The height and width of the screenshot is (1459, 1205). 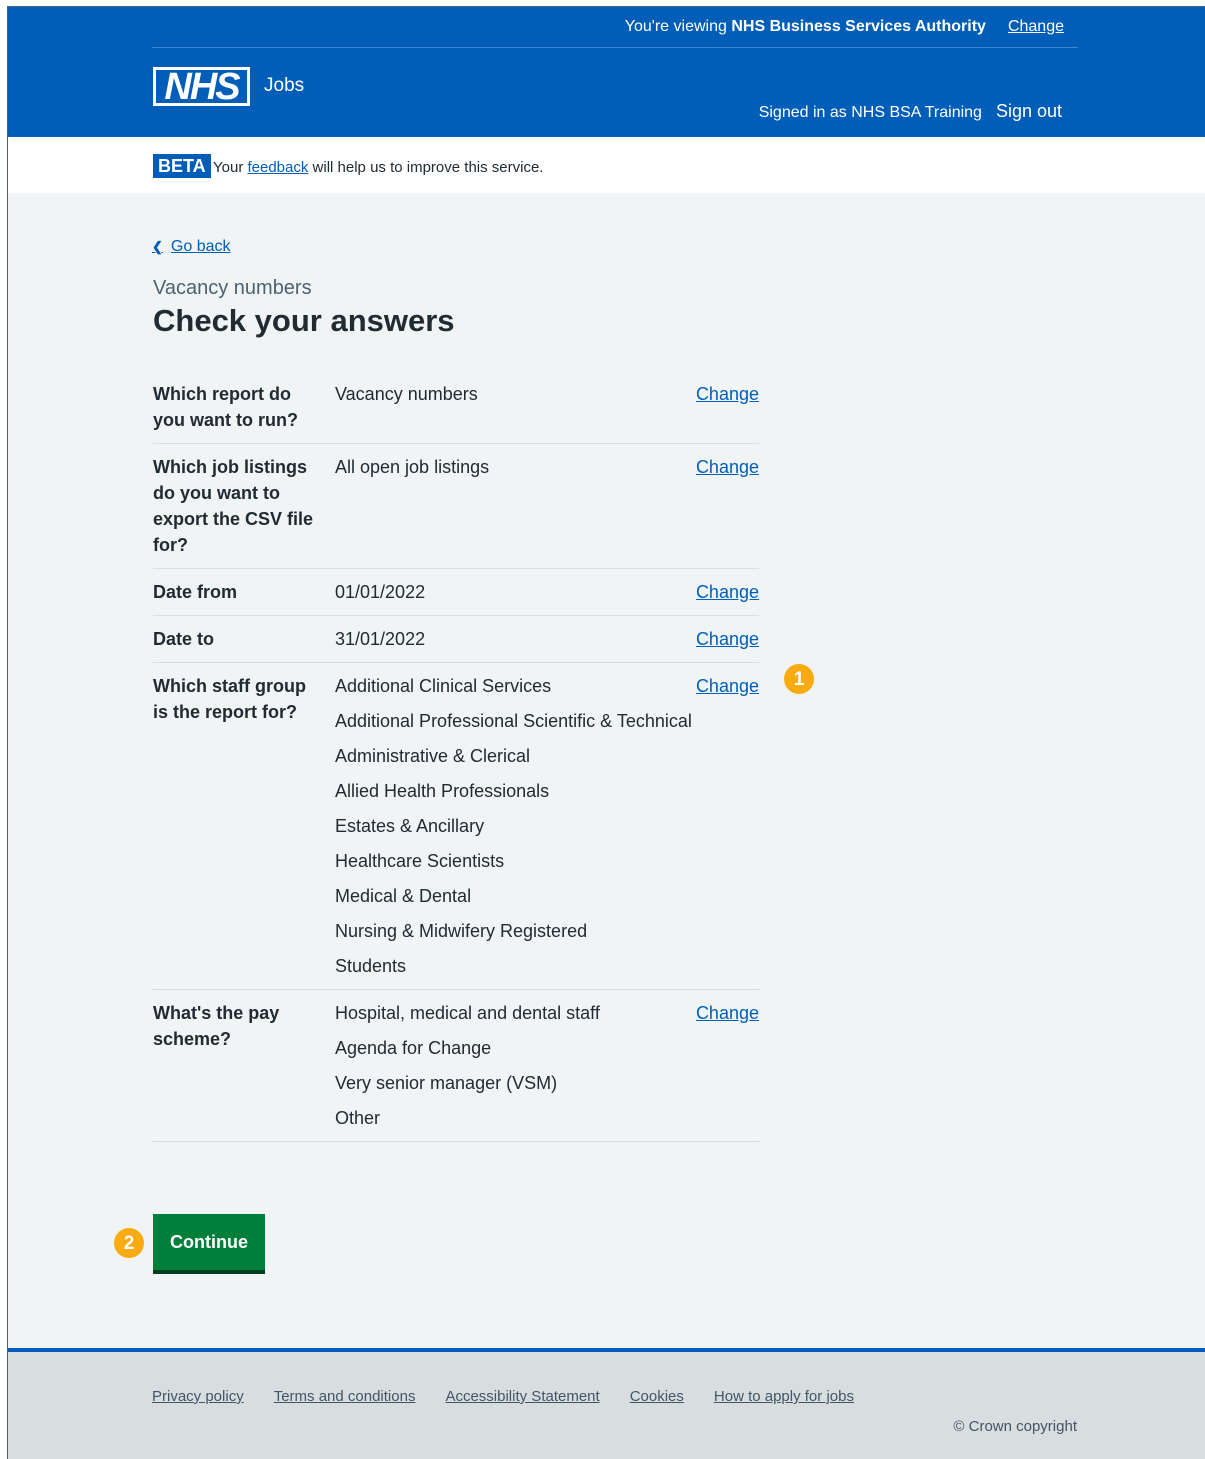 What do you see at coordinates (304, 320) in the screenshot?
I see `page-title: Check your answers` at bounding box center [304, 320].